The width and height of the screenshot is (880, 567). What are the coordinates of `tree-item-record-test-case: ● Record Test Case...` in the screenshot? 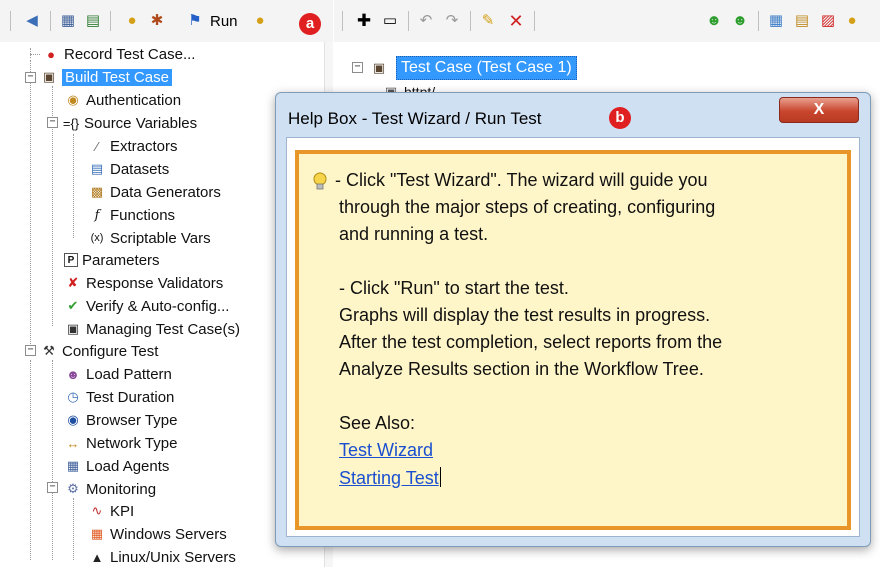 It's located at (118, 54).